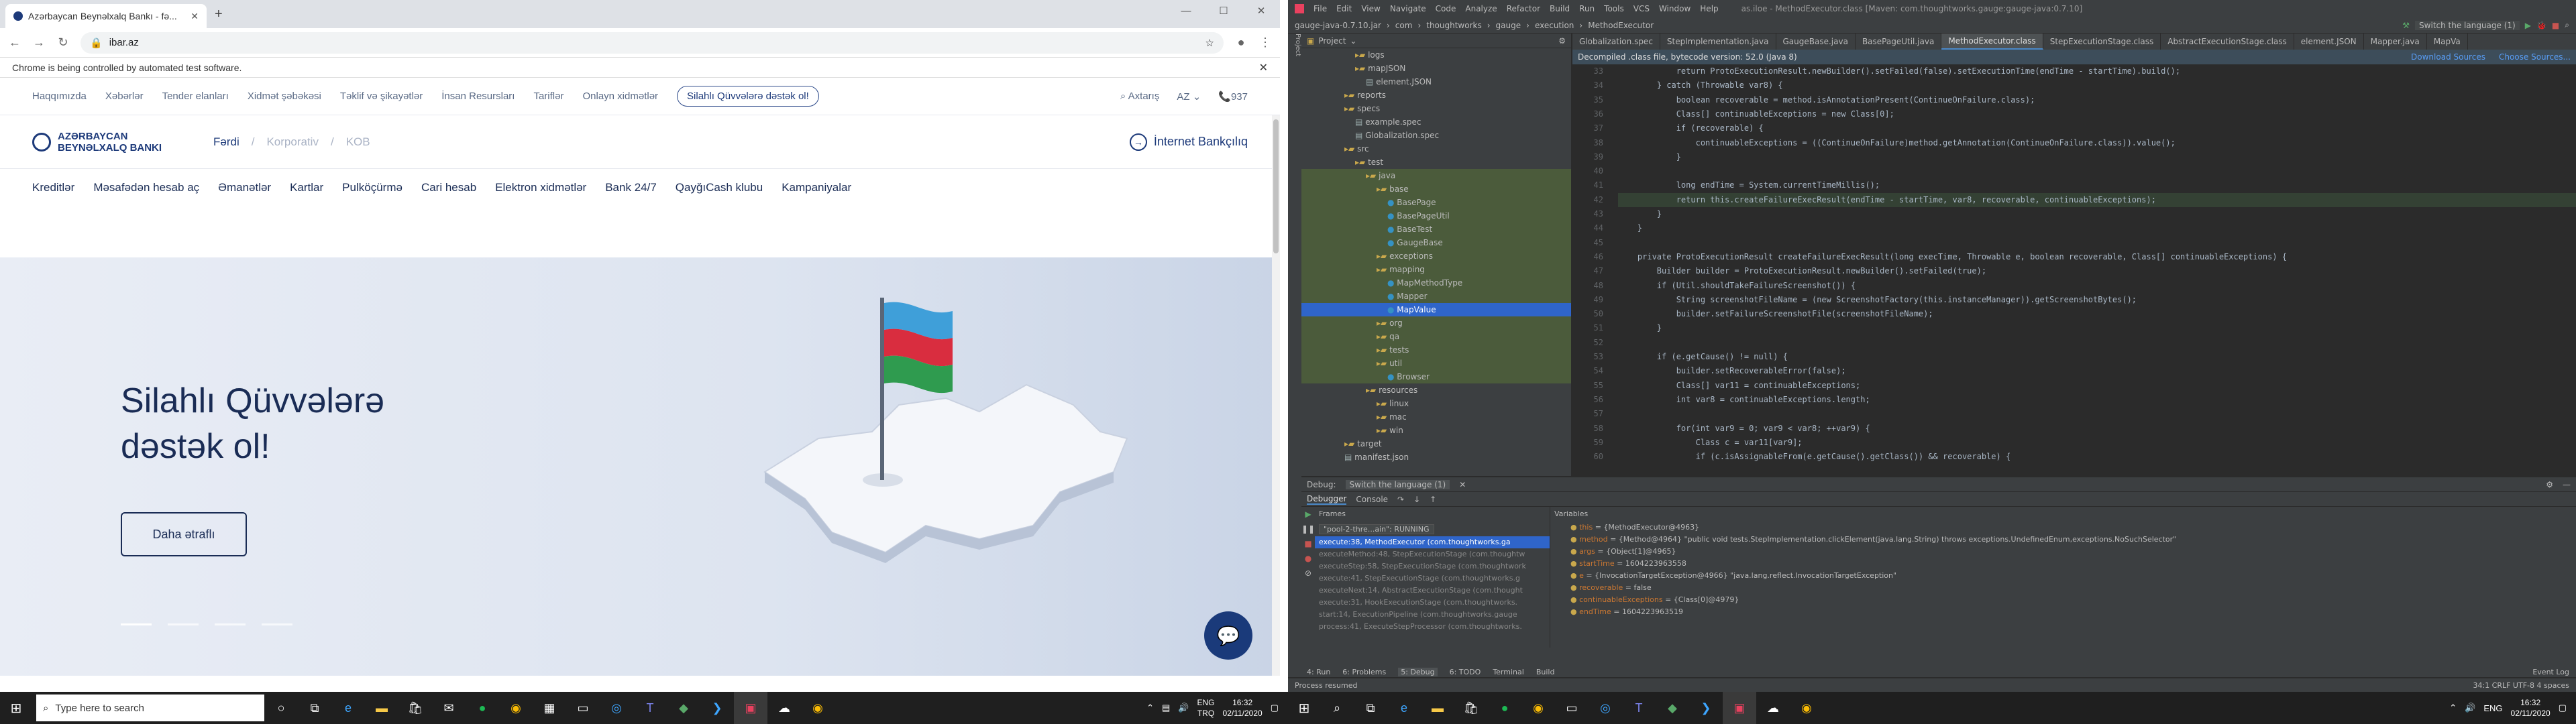 This screenshot has width=2576, height=724. Describe the element at coordinates (1404, 25) in the screenshot. I see `breadcrumb-item: com` at that location.